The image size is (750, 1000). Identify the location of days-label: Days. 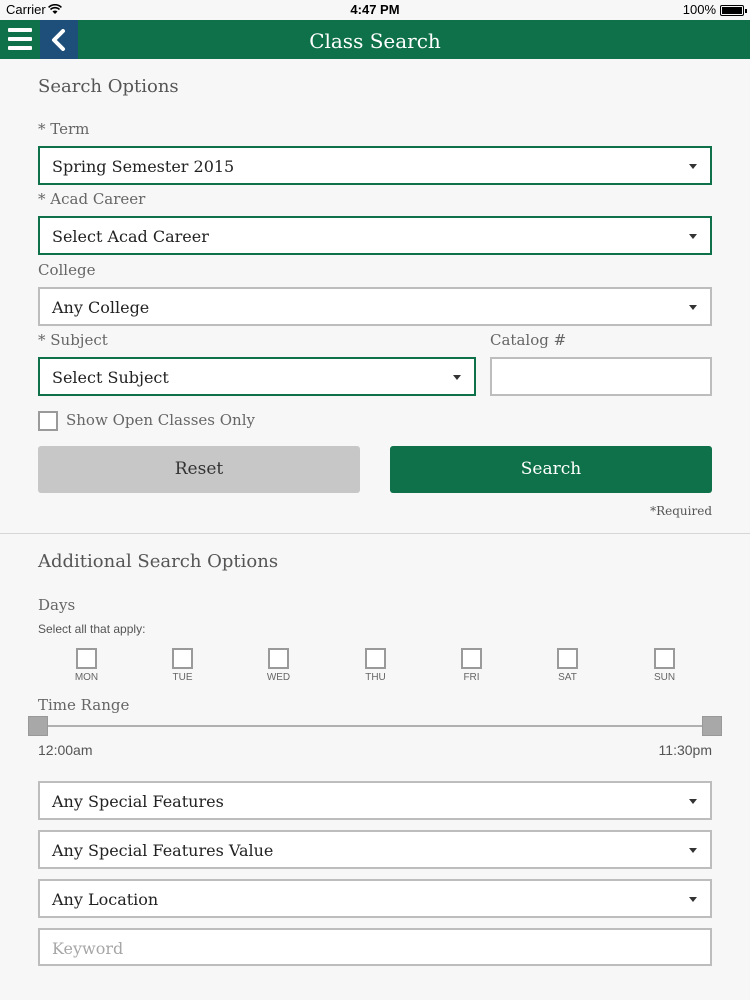
(57, 605).